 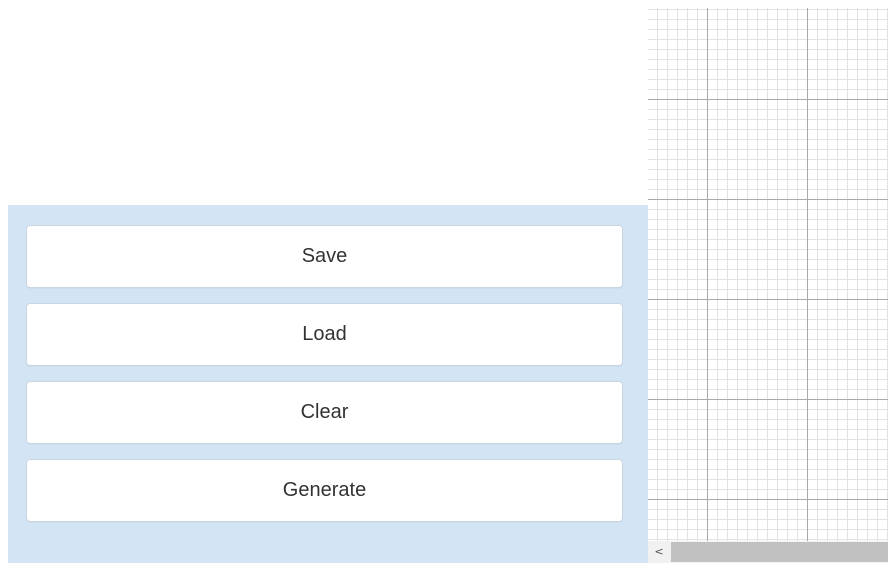 I want to click on chevron-left-icon: <, so click(x=659, y=552).